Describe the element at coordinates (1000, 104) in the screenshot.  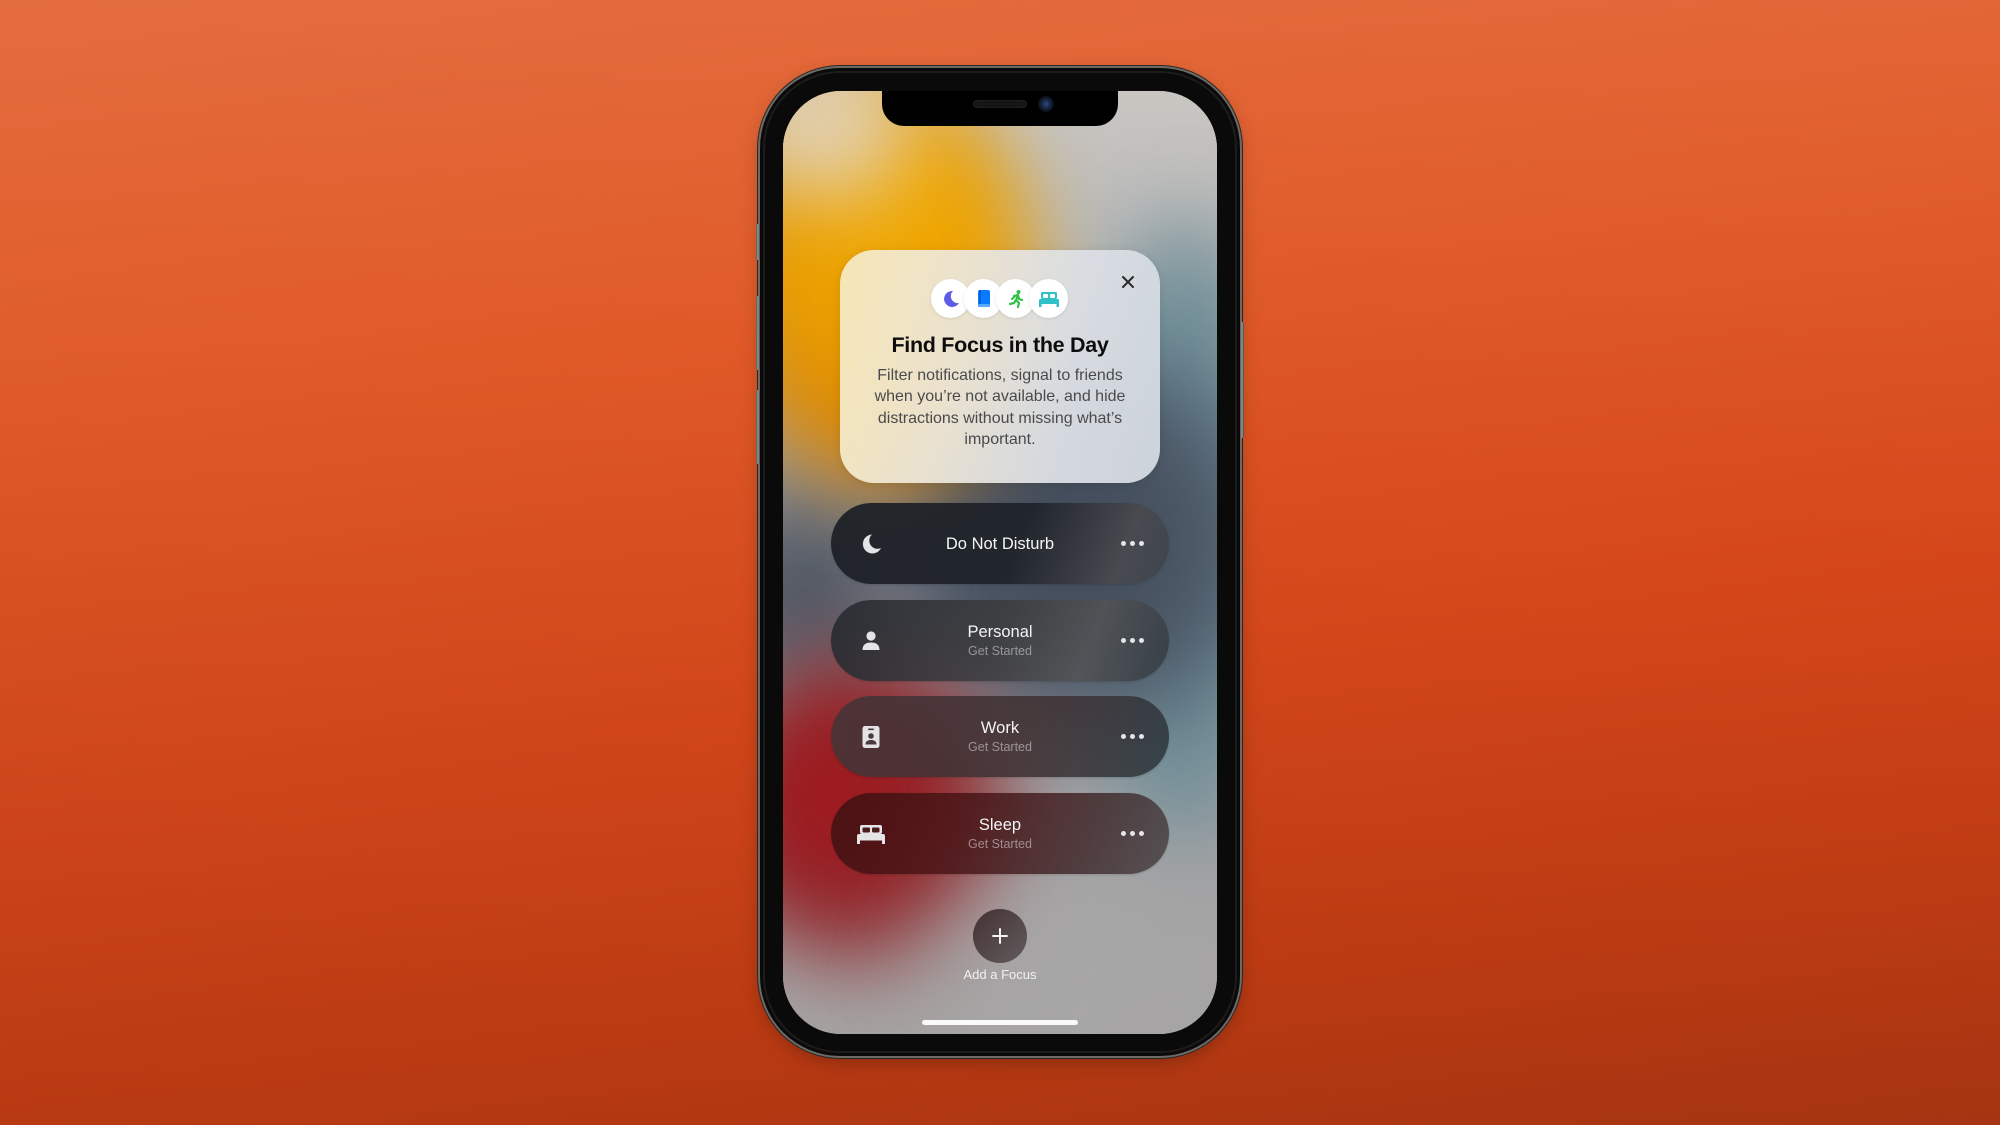
I see `earpiece-speaker` at that location.